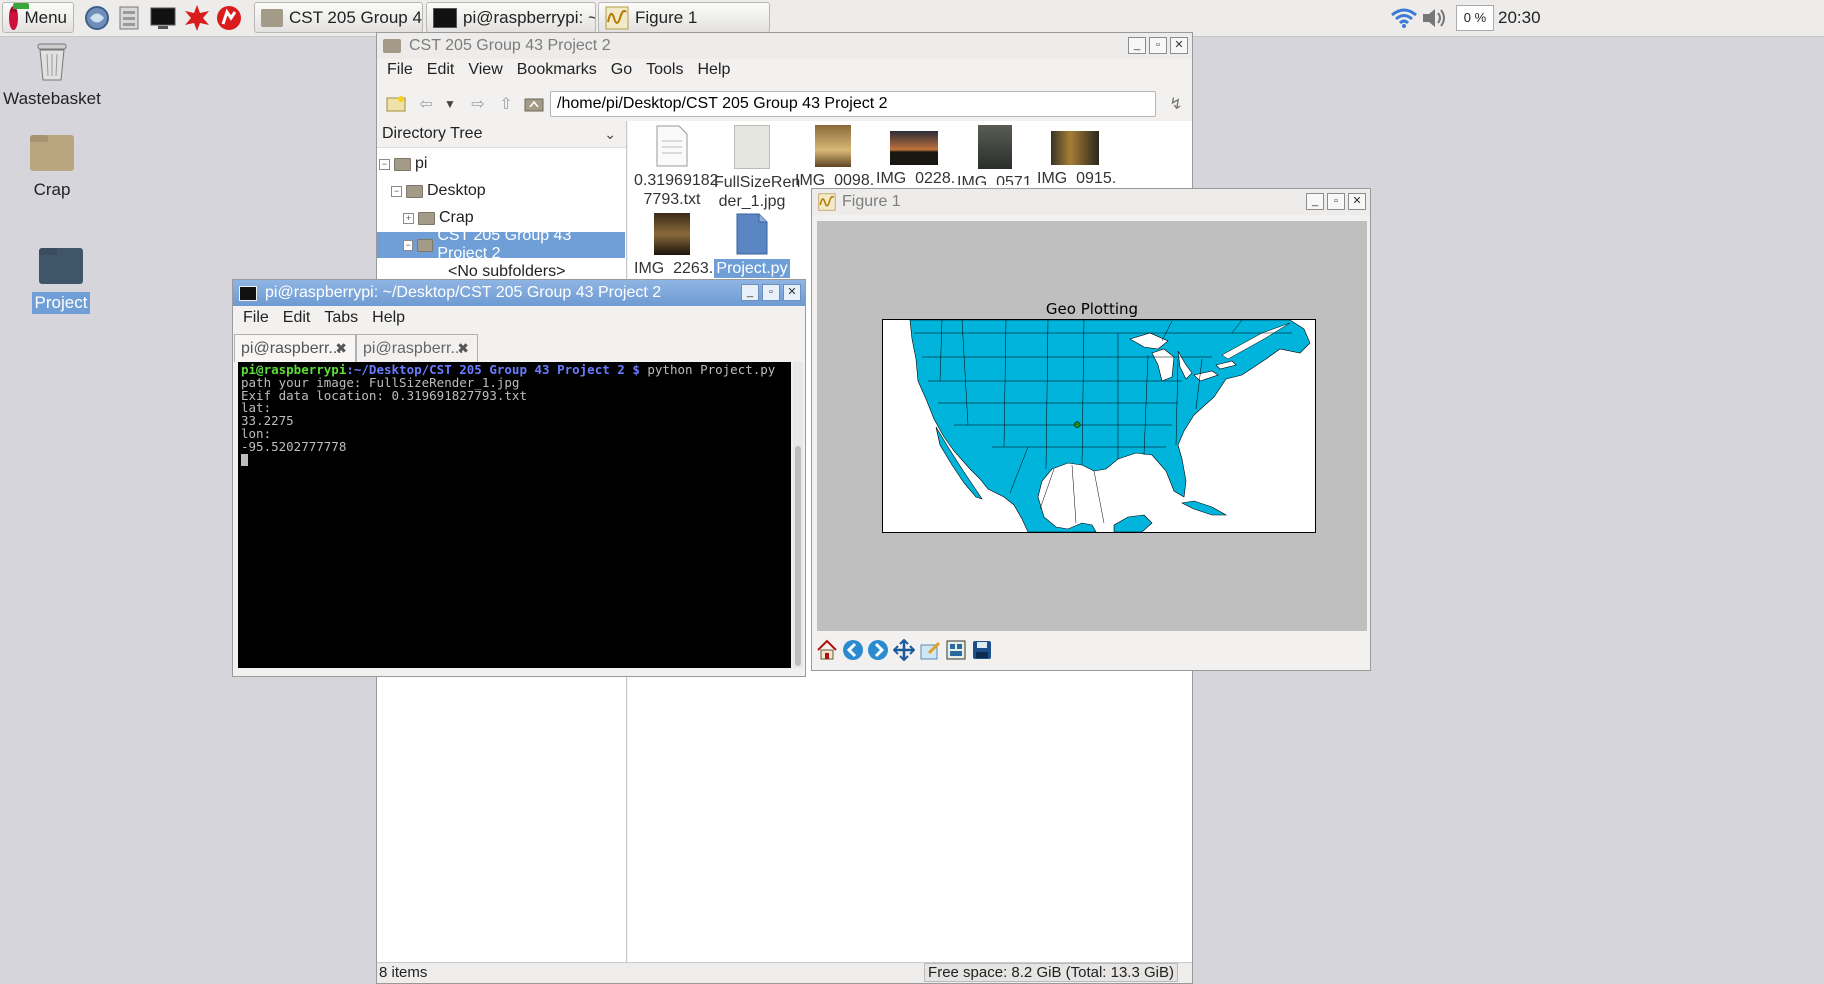  I want to click on wolfram-icon, so click(229, 18).